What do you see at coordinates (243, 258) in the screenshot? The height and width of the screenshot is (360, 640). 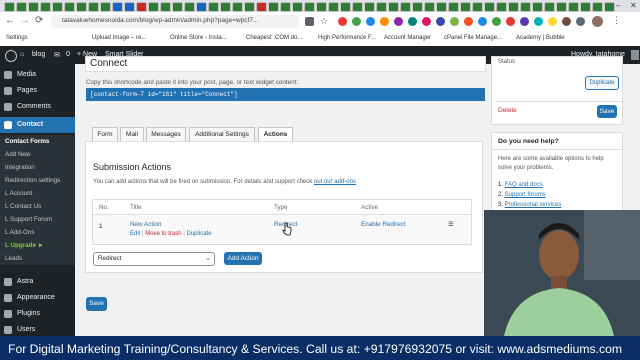 I see `add-action-button: Add Action` at bounding box center [243, 258].